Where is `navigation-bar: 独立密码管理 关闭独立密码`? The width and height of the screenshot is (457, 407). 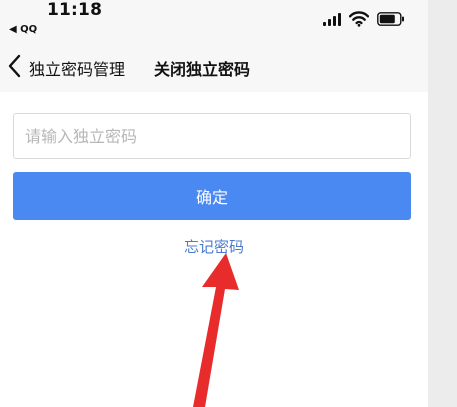 navigation-bar: 独立密码管理 关闭独立密码 is located at coordinates (214, 67).